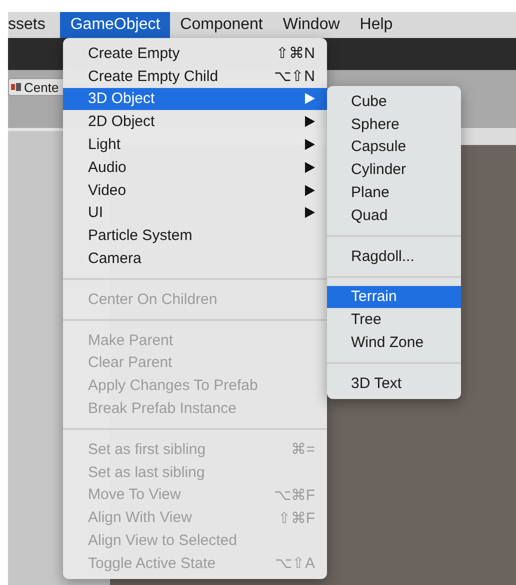 The height and width of the screenshot is (585, 516). I want to click on pivot-button: Cente, so click(37, 87).